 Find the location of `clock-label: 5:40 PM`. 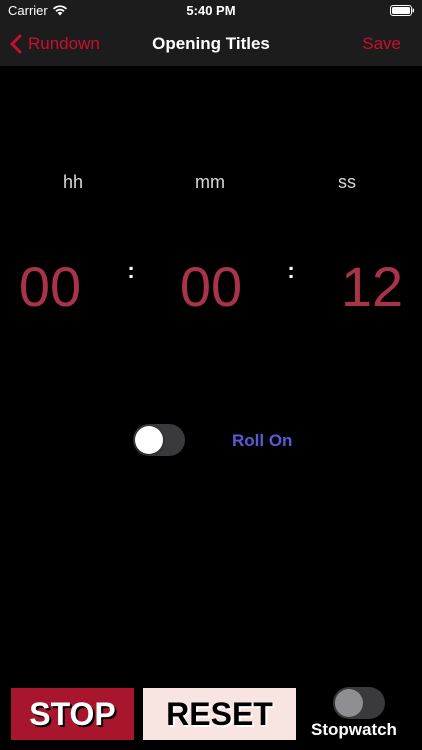

clock-label: 5:40 PM is located at coordinates (211, 10).